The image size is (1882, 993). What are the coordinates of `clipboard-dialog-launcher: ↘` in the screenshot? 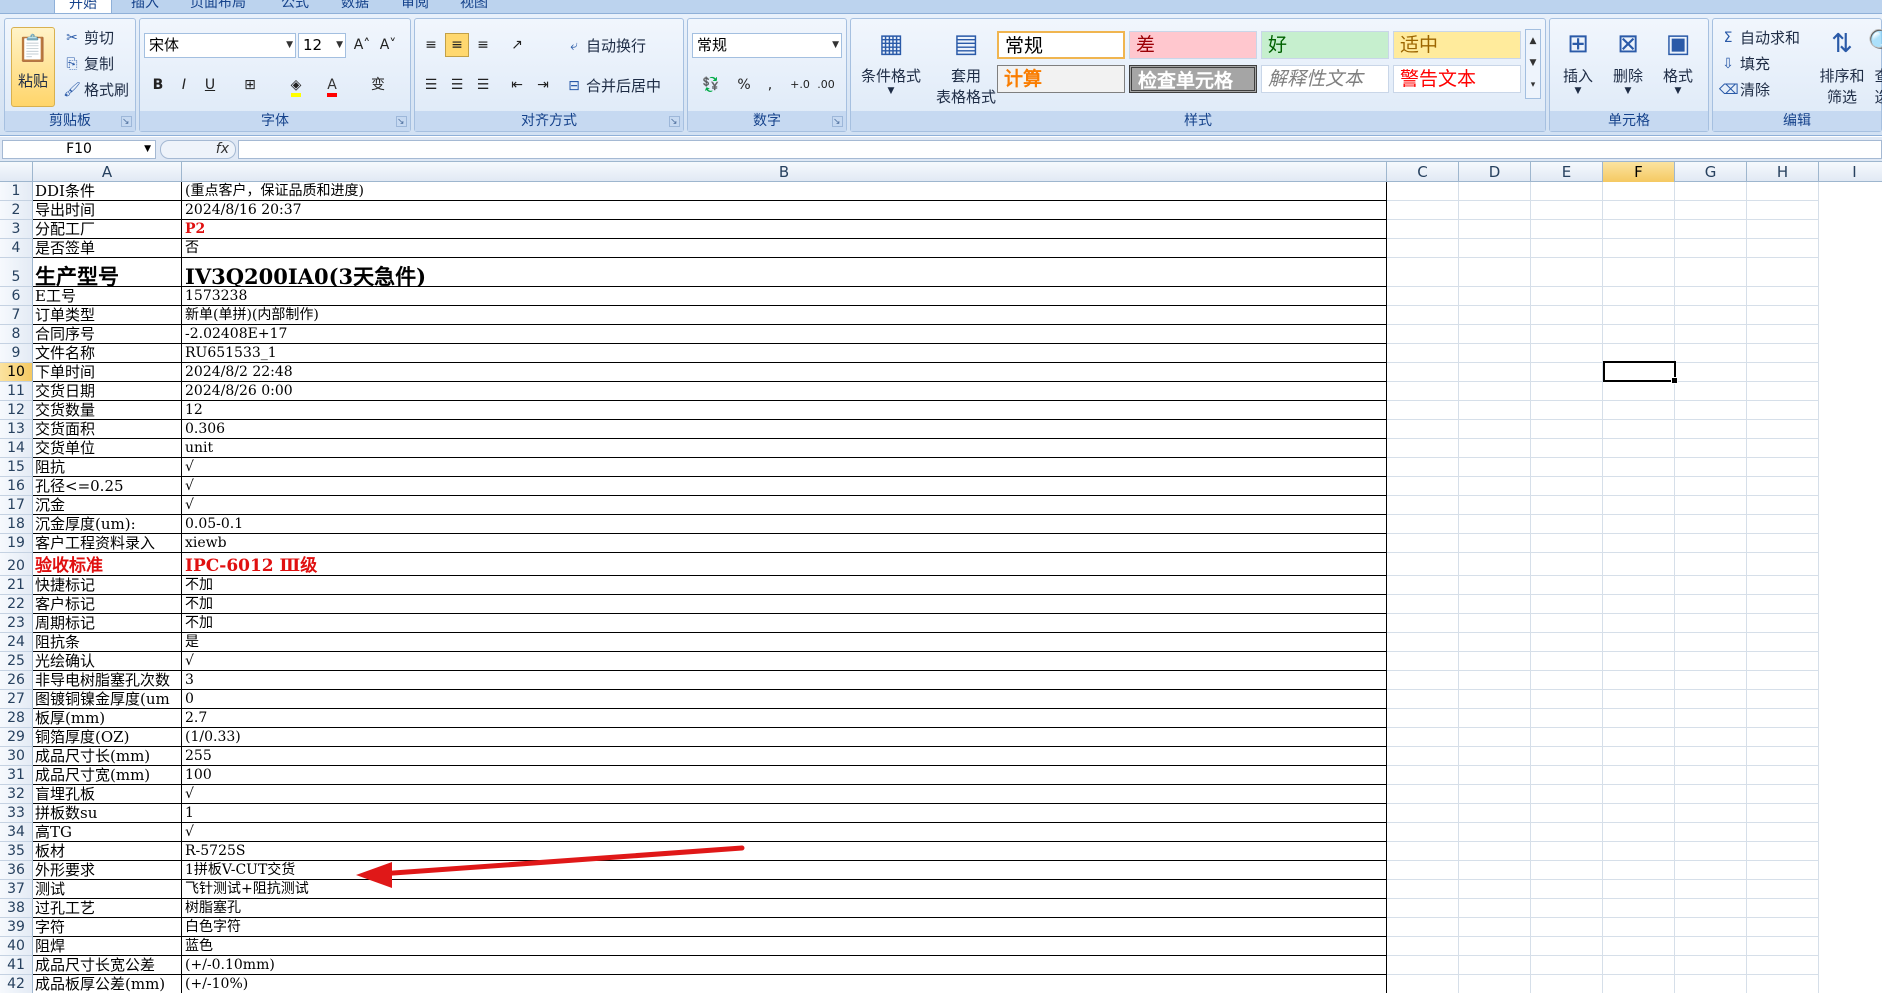 It's located at (126, 121).